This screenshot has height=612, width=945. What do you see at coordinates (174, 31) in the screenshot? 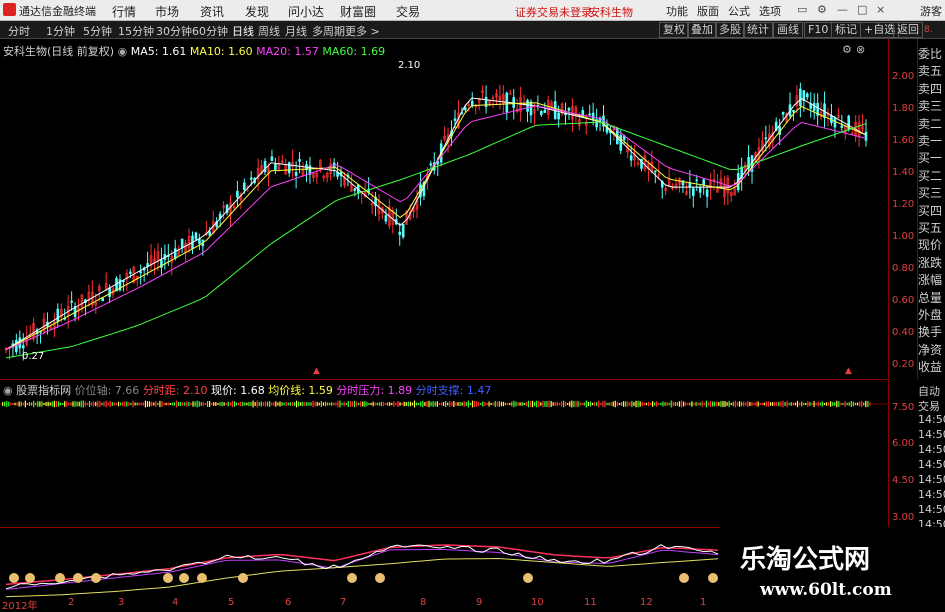
I see `period-30min: 30分钟` at bounding box center [174, 31].